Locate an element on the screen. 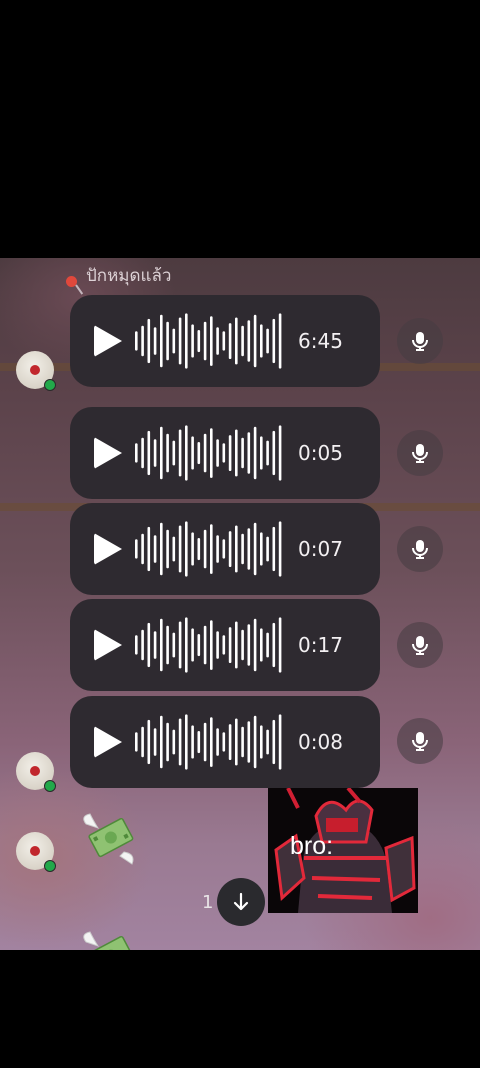  voice-message: 0:08 is located at coordinates (225, 742).